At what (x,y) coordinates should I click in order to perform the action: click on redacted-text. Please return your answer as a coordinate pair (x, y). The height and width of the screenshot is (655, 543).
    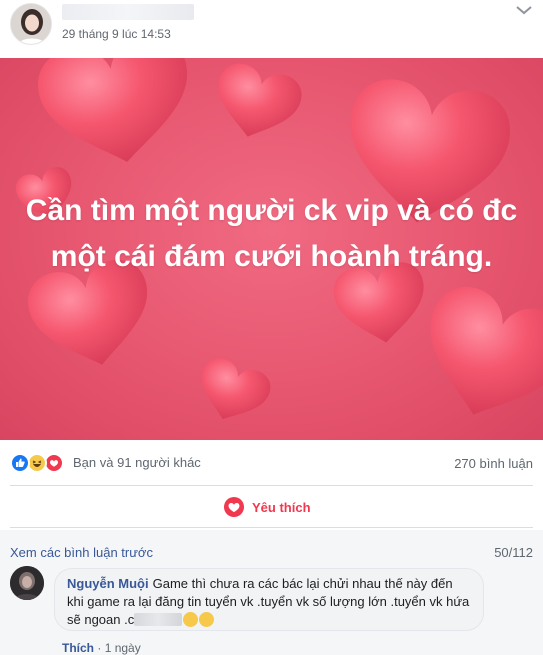
    Looking at the image, I should click on (158, 619).